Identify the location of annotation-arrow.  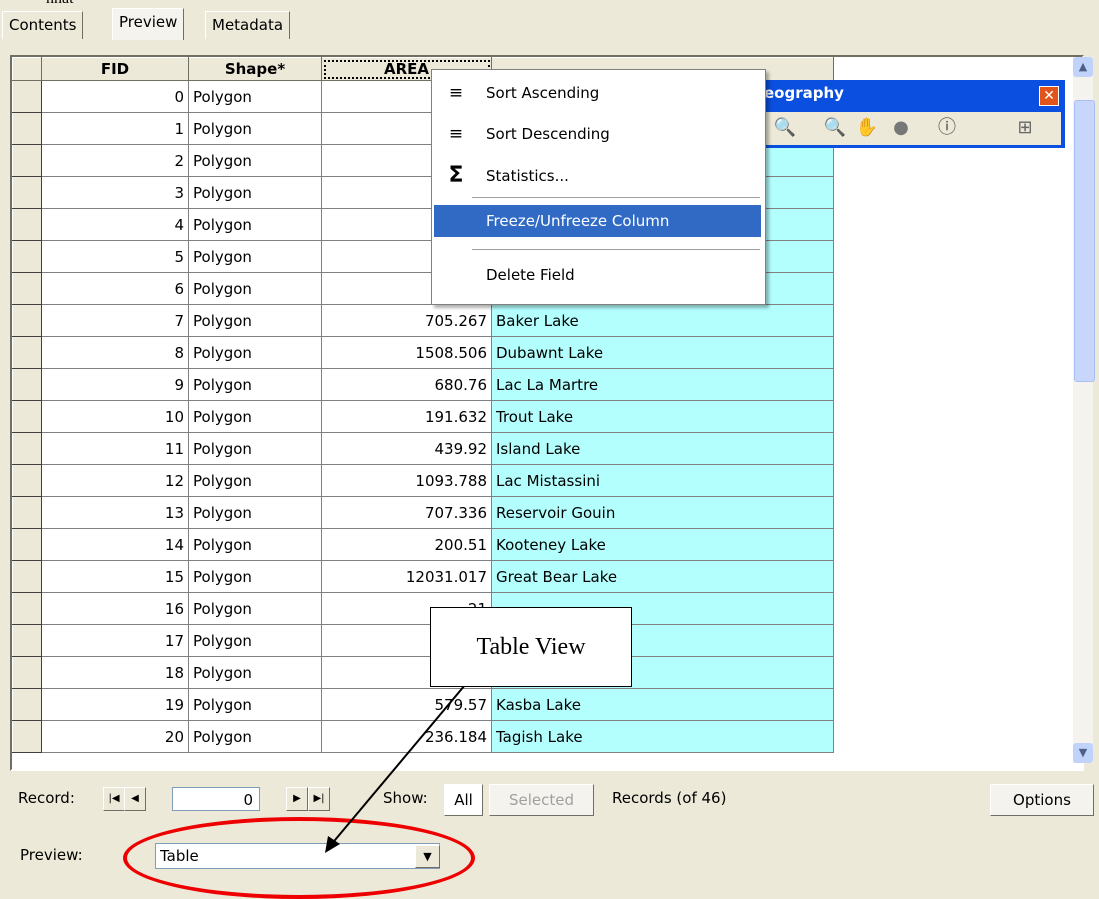
(395, 768).